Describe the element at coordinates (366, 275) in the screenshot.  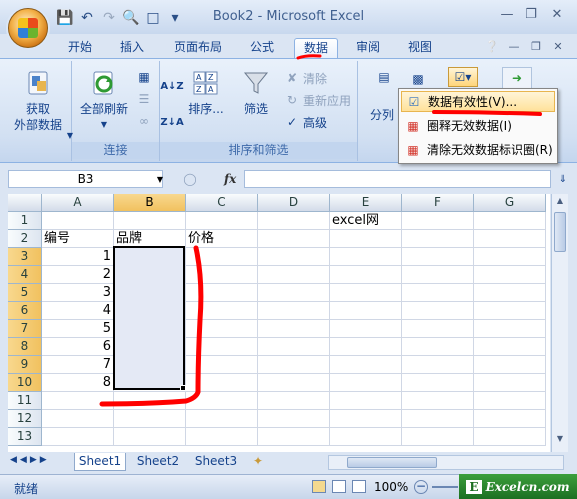
I see `cell-e4` at that location.